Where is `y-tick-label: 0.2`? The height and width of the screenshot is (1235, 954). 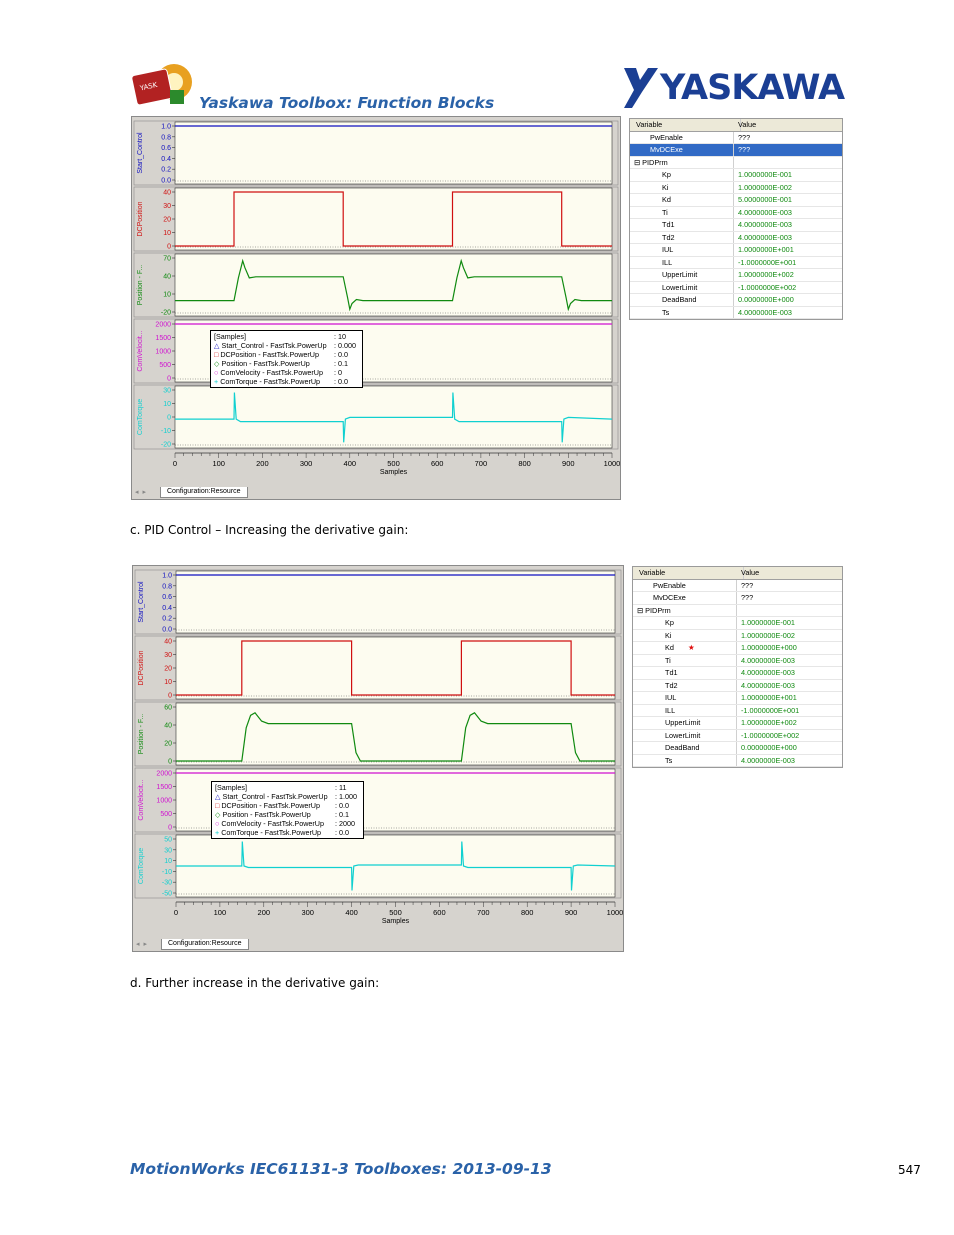 y-tick-label: 0.2 is located at coordinates (167, 619).